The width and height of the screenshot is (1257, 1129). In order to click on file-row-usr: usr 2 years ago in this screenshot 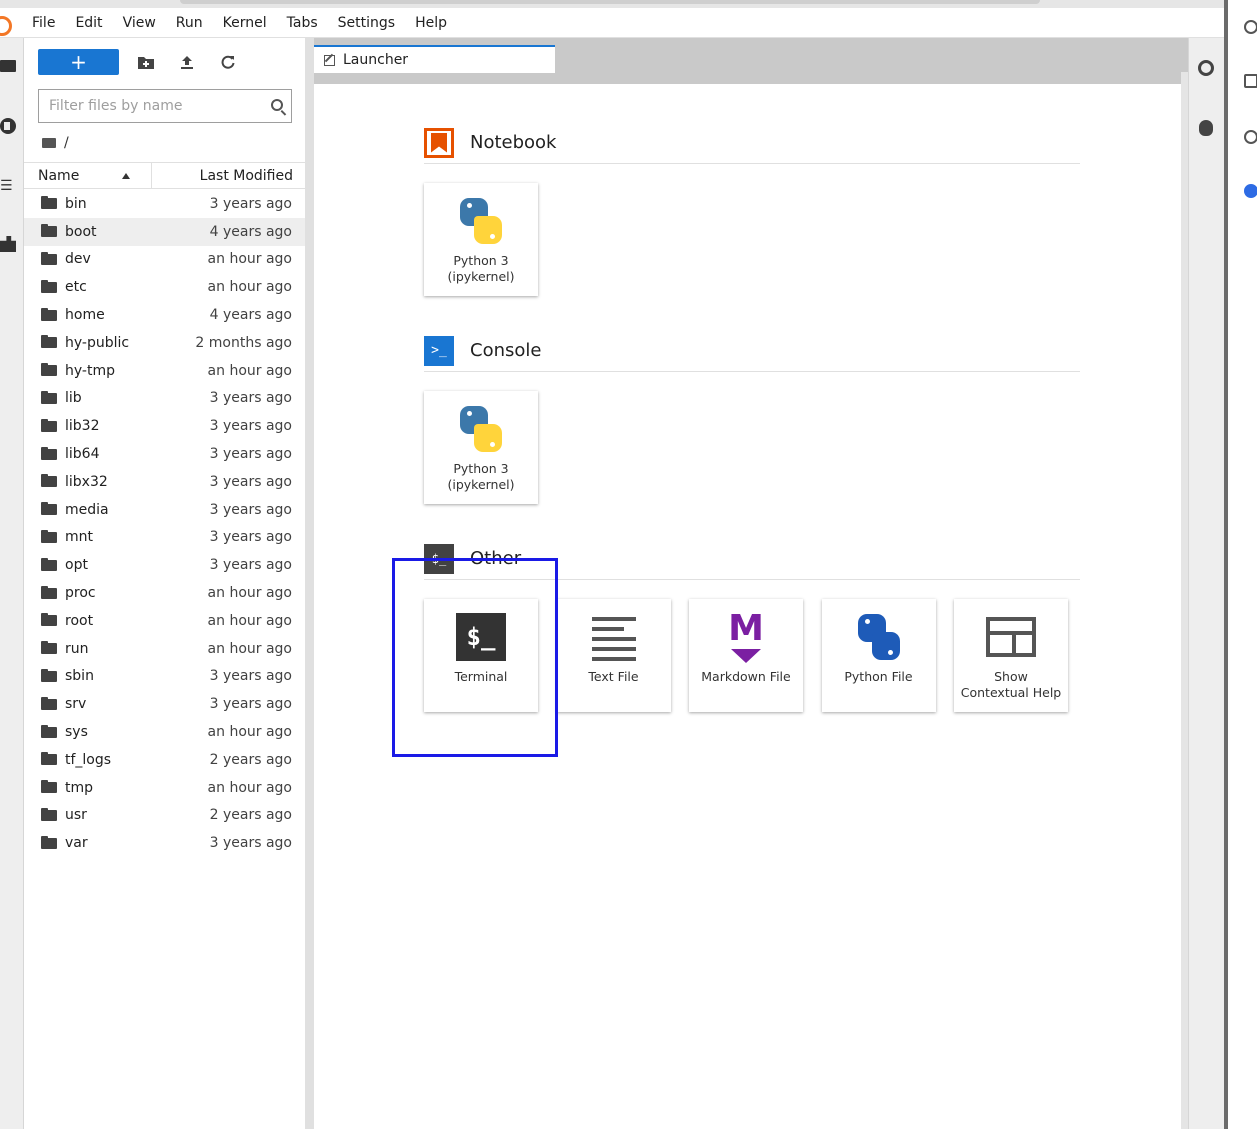, I will do `click(164, 816)`.